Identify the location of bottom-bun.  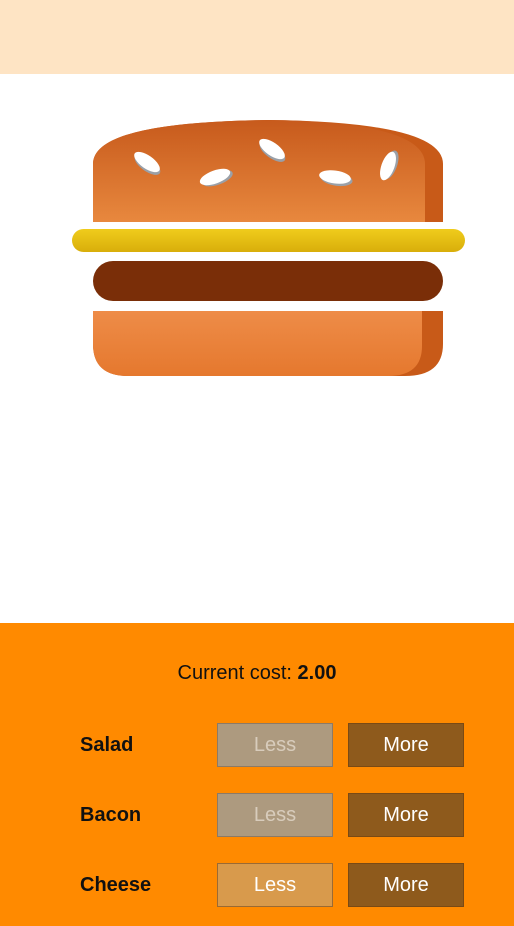
(268, 343).